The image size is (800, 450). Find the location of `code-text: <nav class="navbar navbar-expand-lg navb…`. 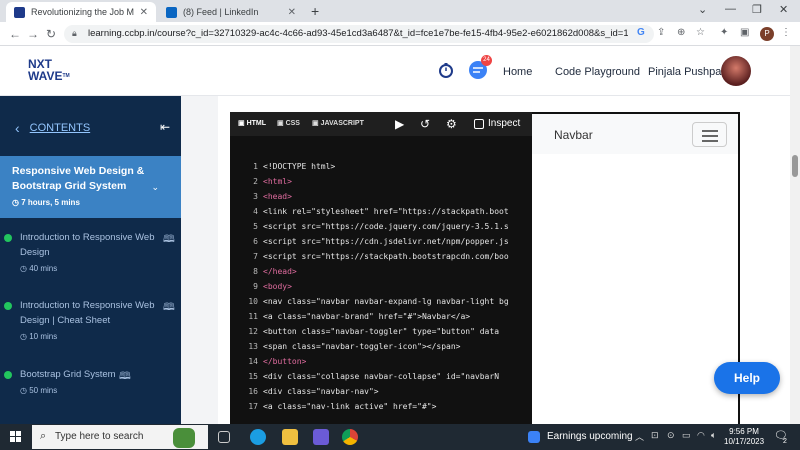

code-text: <nav class="navbar navbar-expand-lg navb… is located at coordinates (386, 301).